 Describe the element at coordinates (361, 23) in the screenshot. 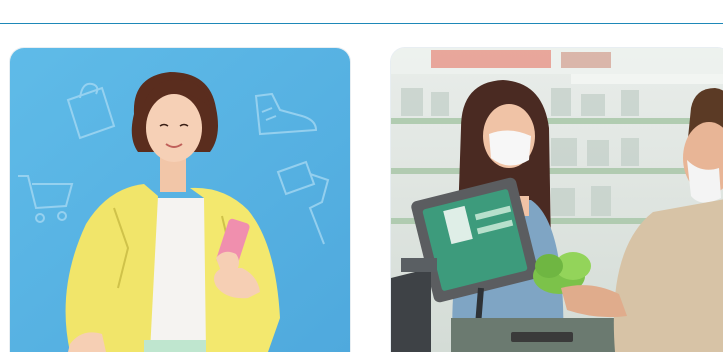

I see `header-divider` at that location.